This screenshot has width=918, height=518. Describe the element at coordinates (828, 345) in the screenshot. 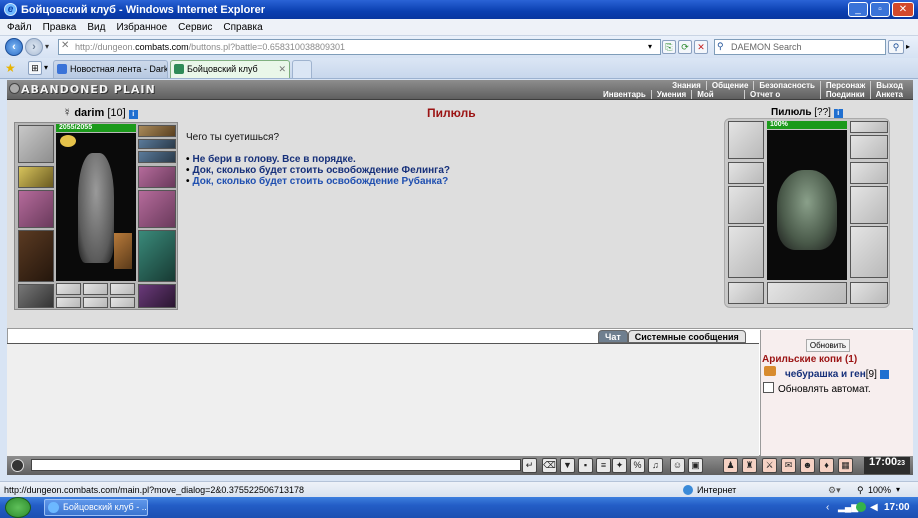

I see `refresh-button: Обновить` at that location.